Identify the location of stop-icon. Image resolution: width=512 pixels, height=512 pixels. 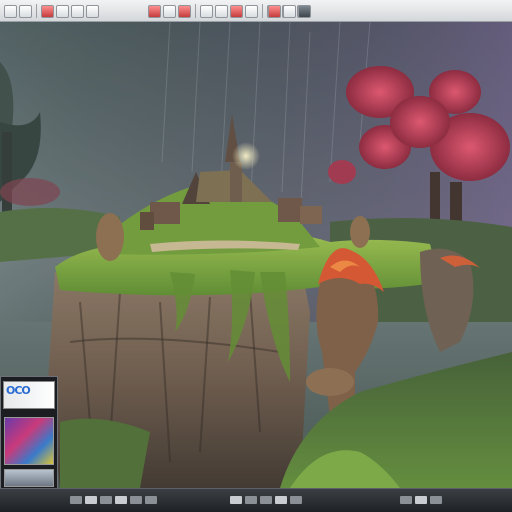
(154, 11).